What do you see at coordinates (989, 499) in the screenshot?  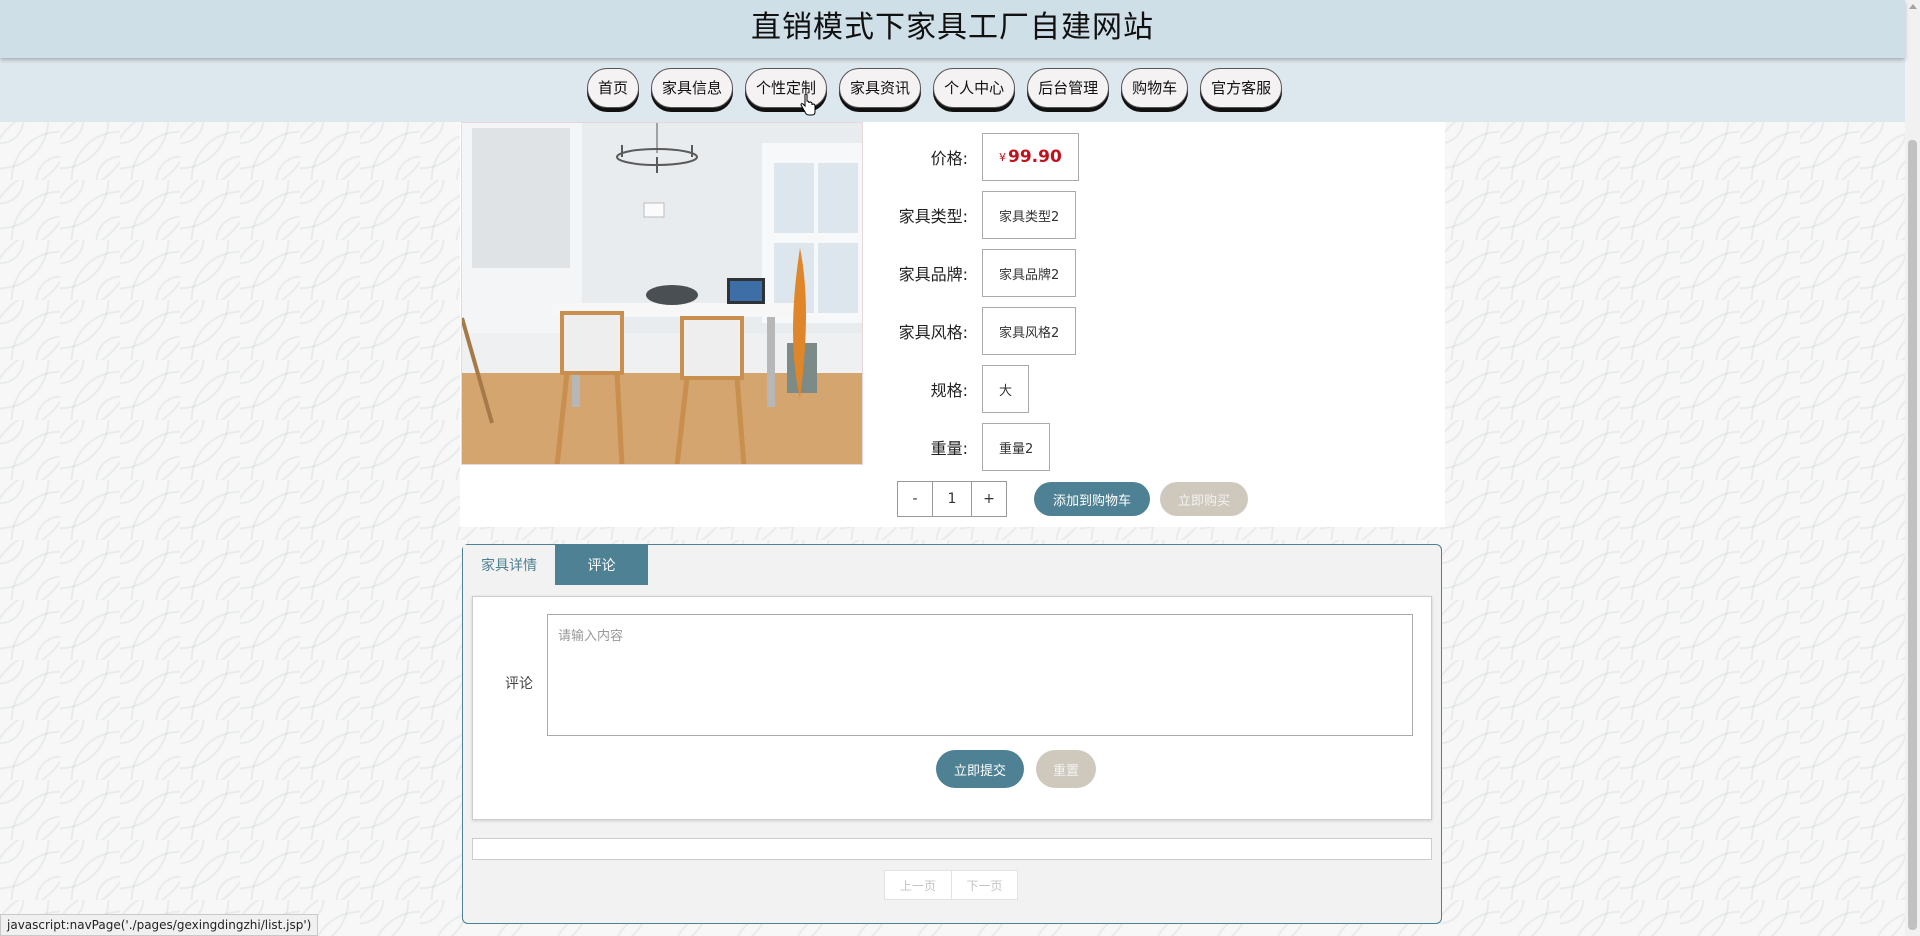 I see `quantity-plus-button: +` at bounding box center [989, 499].